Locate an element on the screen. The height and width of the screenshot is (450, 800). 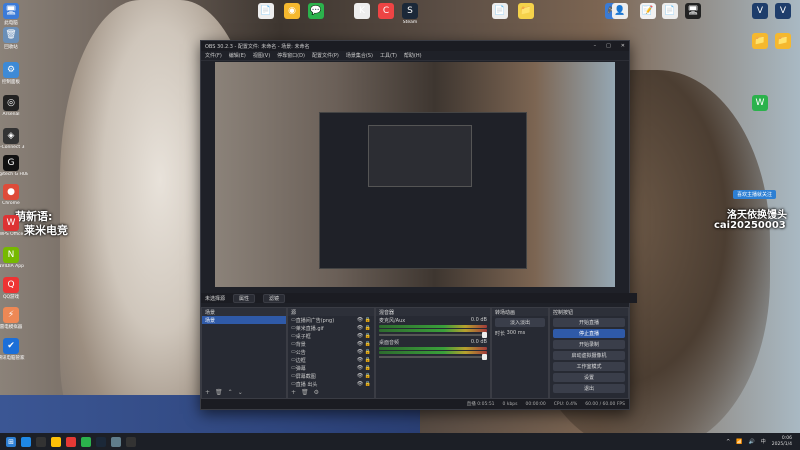
source-item: ▭ 公告 👁 🔒 is located at coordinates (331, 352).